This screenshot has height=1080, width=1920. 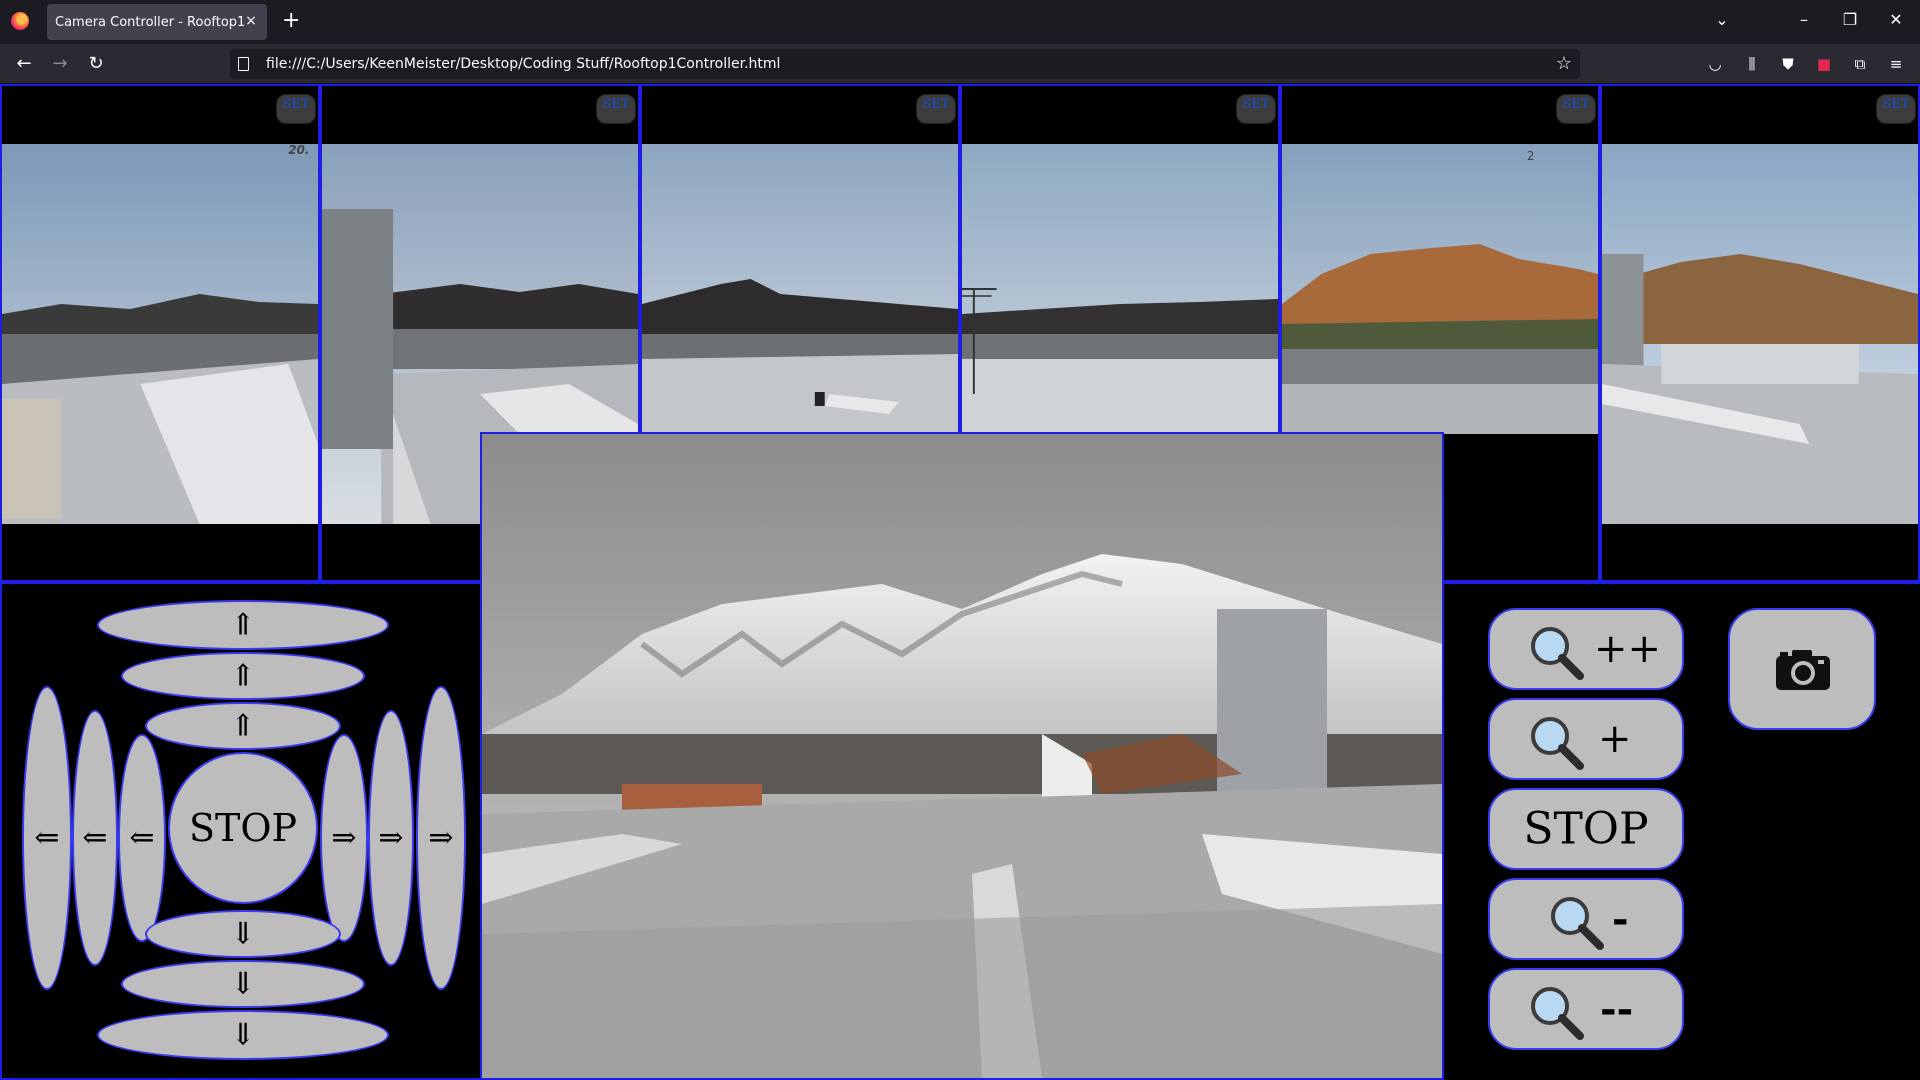 I want to click on zoom-out-label: -, so click(x=1620, y=919).